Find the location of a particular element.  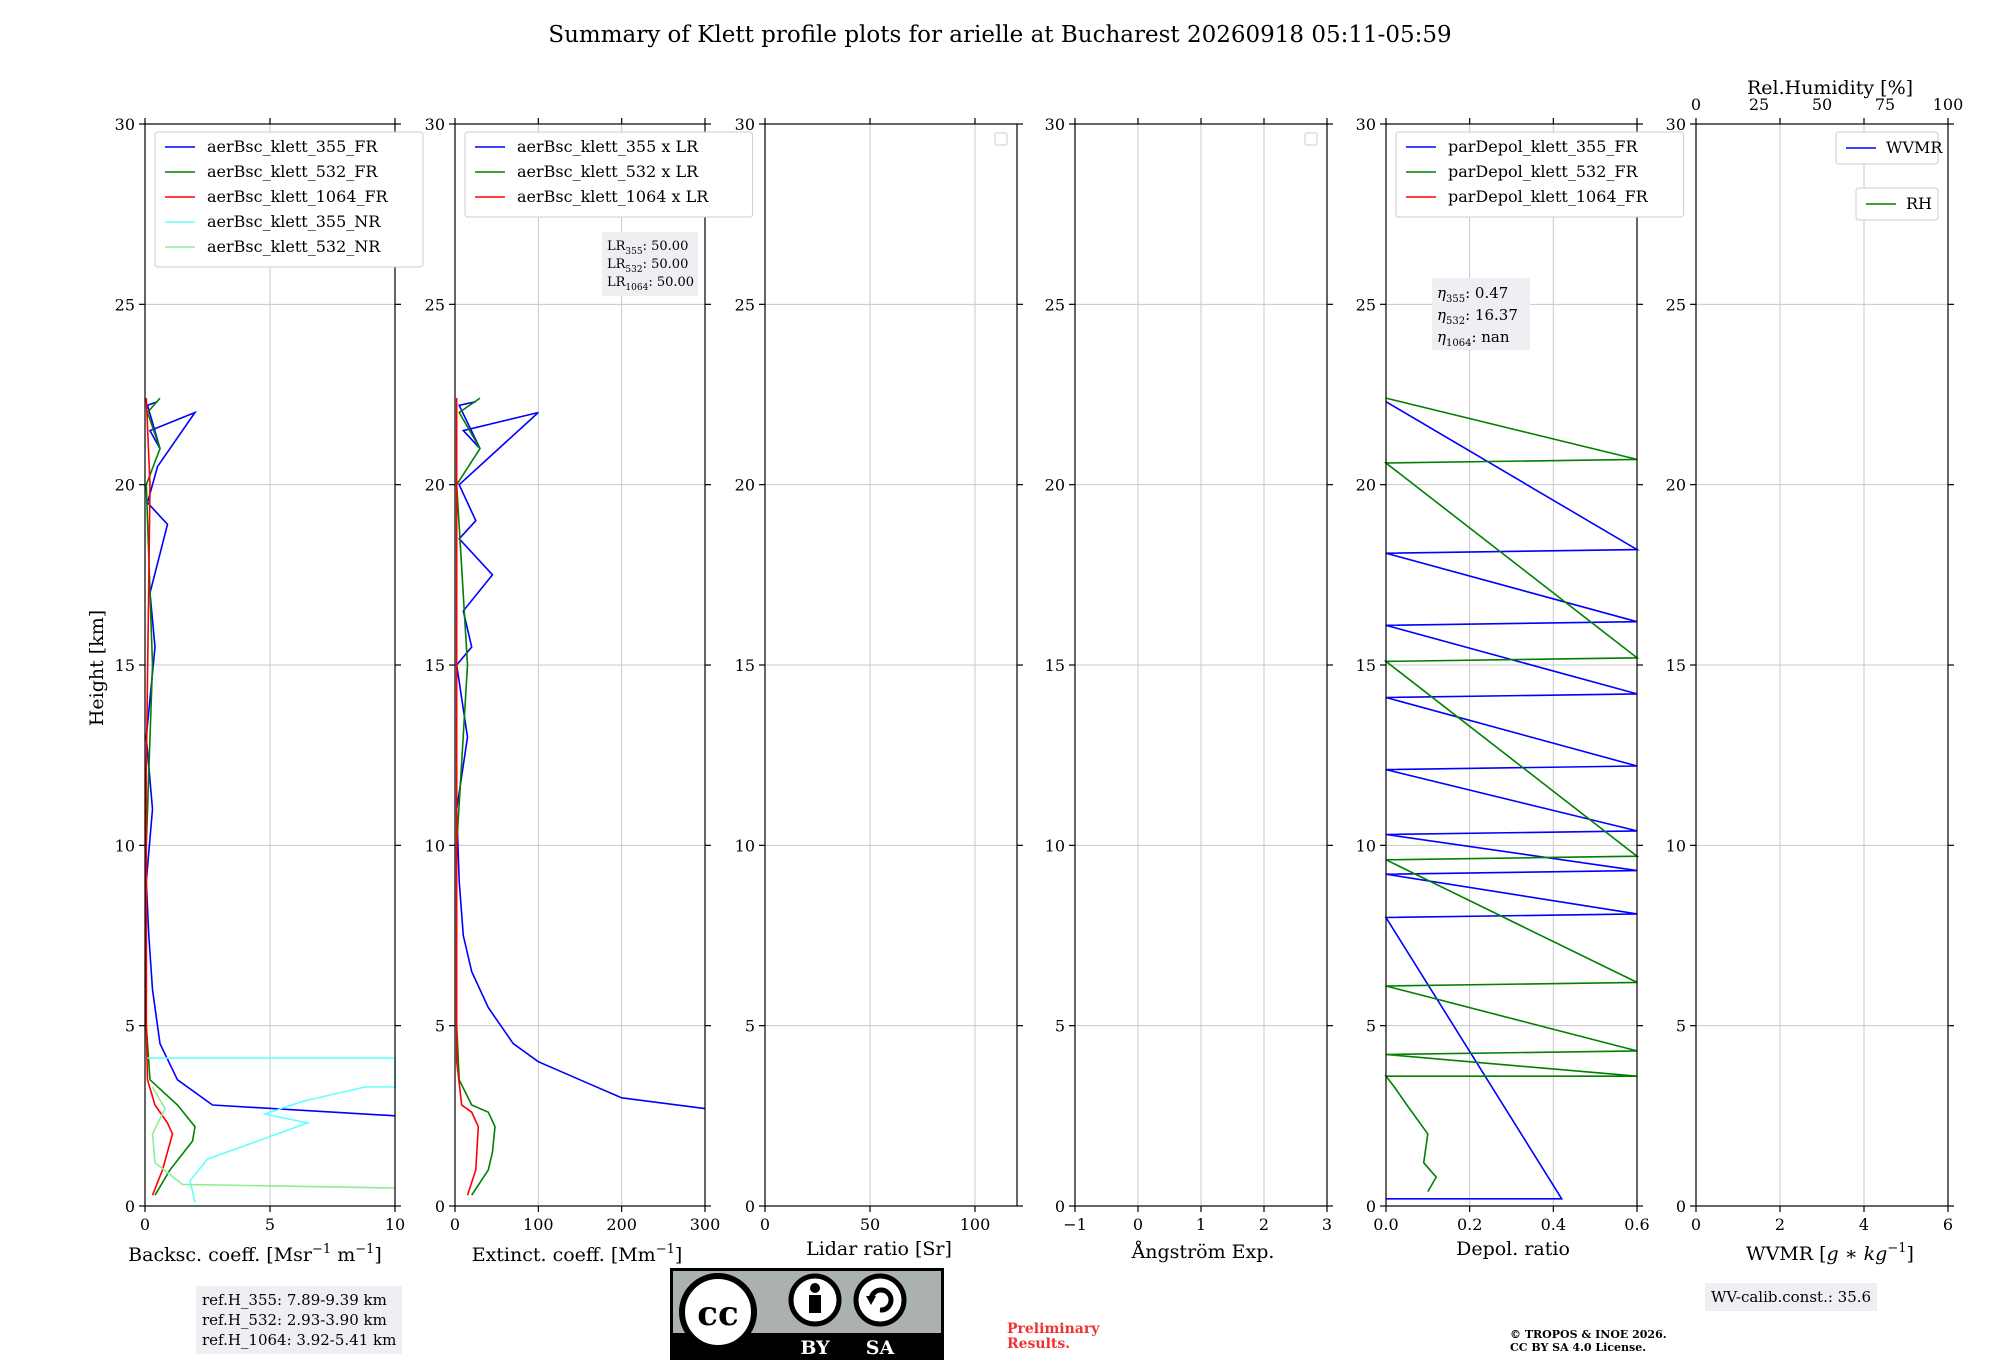

legend-label: aerBsc_klett_355 x LR is located at coordinates (608, 146).